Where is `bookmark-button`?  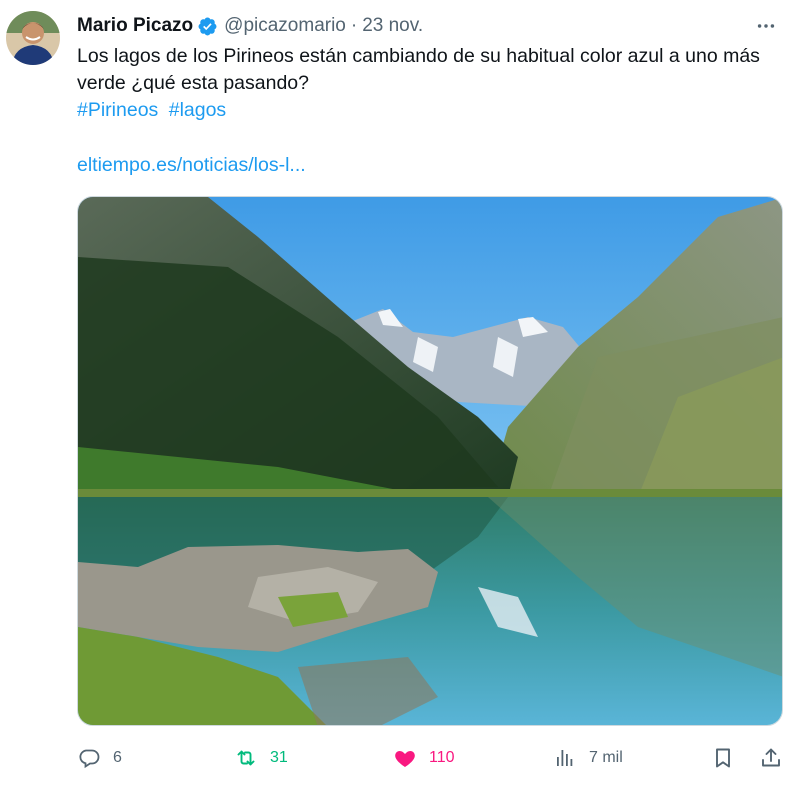
bookmark-button is located at coordinates (723, 758).